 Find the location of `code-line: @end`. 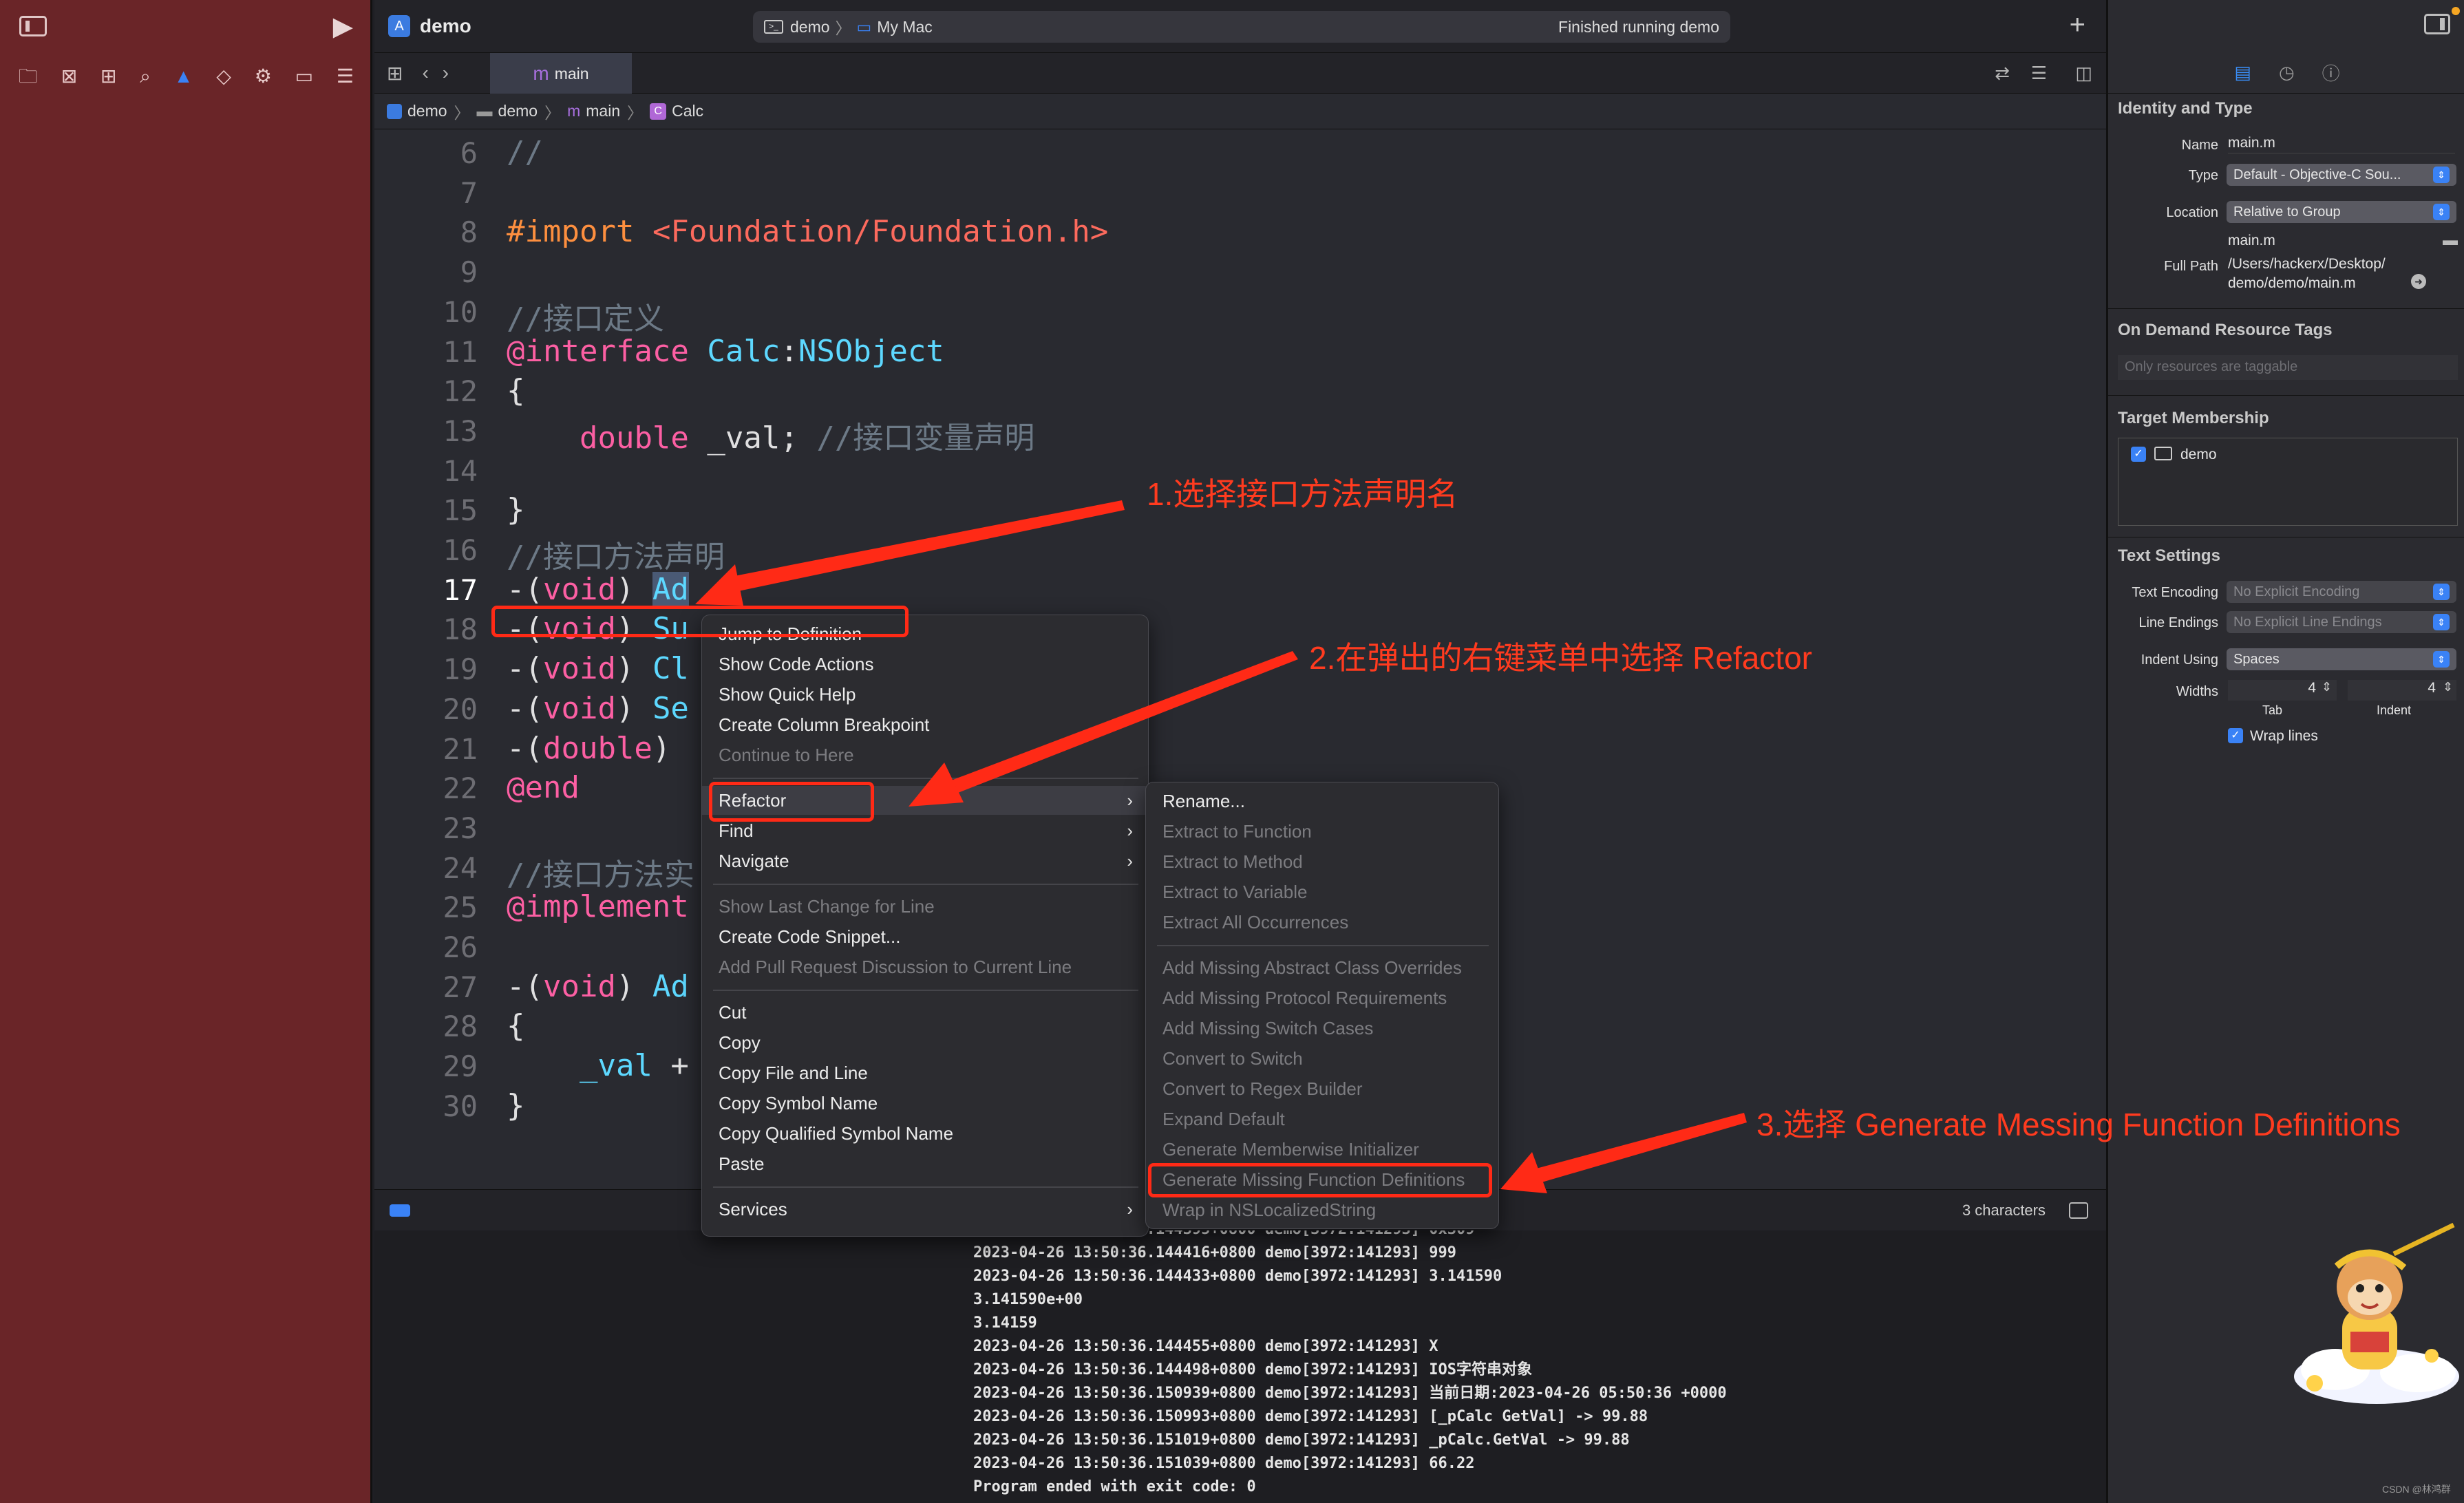

code-line: @end is located at coordinates (544, 787).